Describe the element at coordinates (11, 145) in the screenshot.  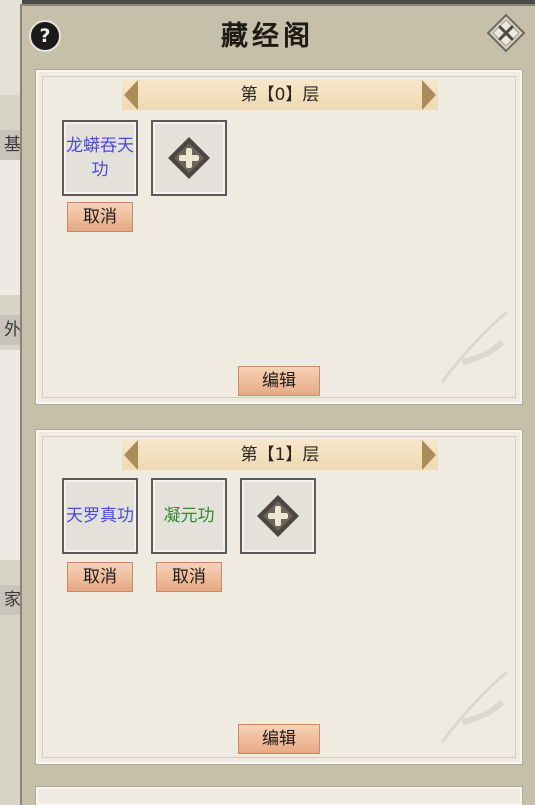
I see `background-tab-1: 基` at that location.